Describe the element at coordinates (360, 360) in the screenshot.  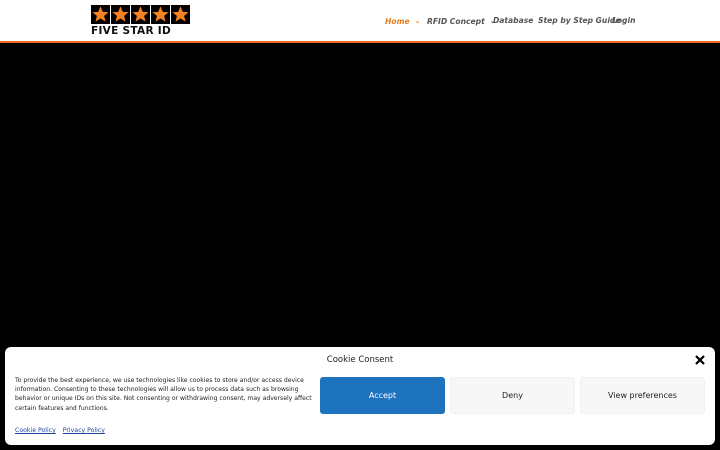
I see `cookie-title: Cookie Consent` at that location.